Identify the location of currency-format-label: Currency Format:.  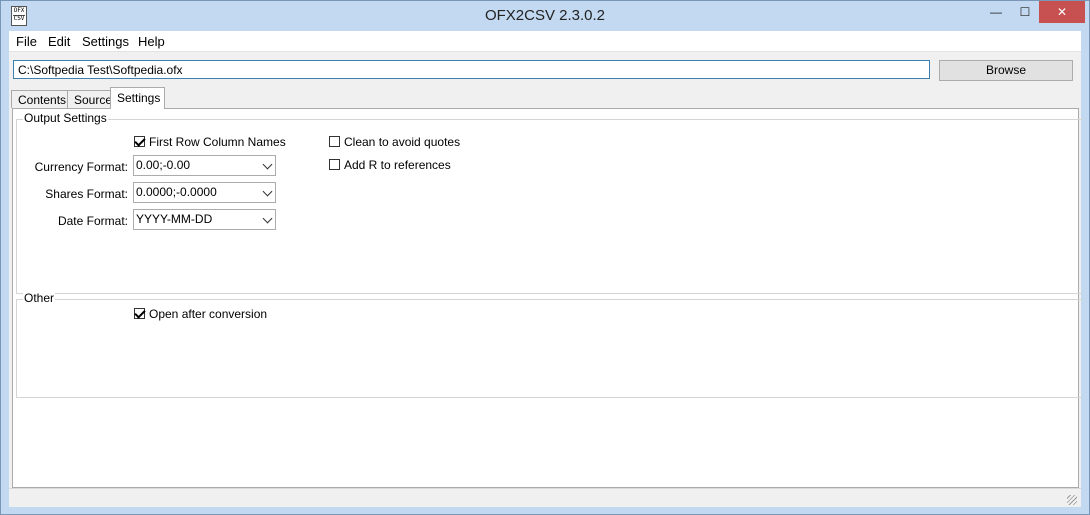
(81, 167).